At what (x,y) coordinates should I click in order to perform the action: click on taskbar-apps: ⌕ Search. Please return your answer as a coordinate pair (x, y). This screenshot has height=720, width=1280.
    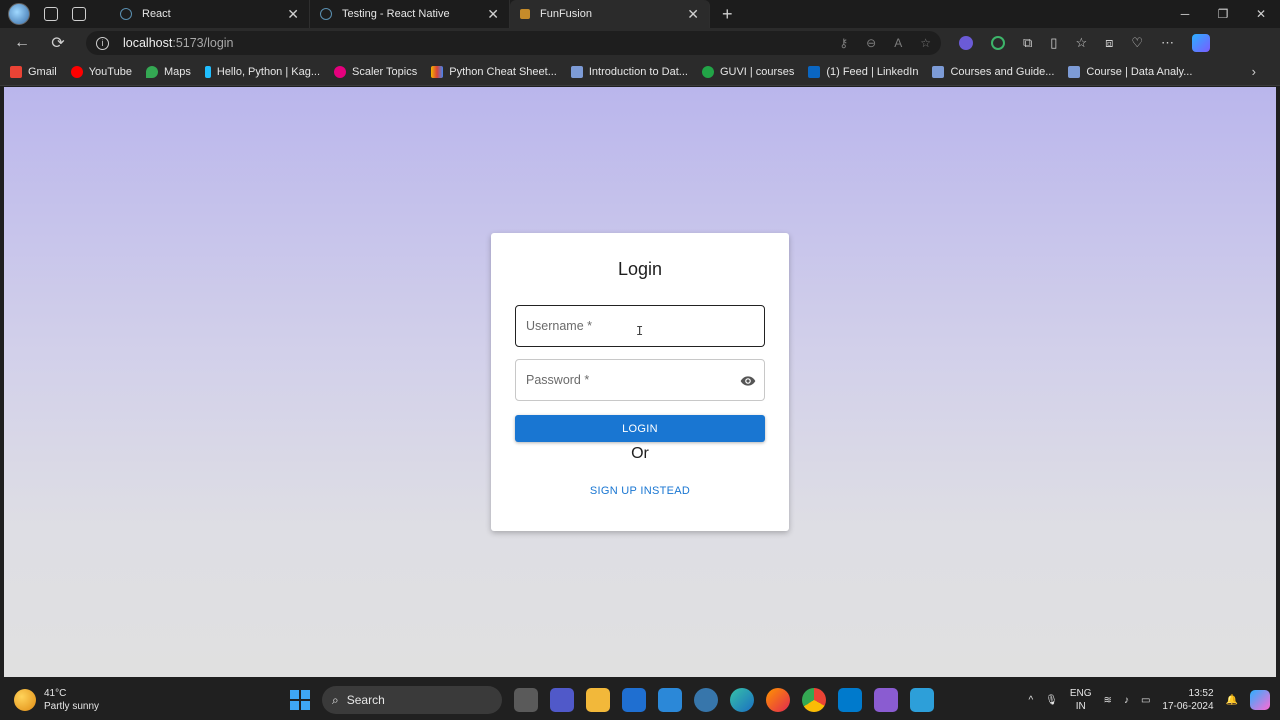
    Looking at the image, I should click on (612, 700).